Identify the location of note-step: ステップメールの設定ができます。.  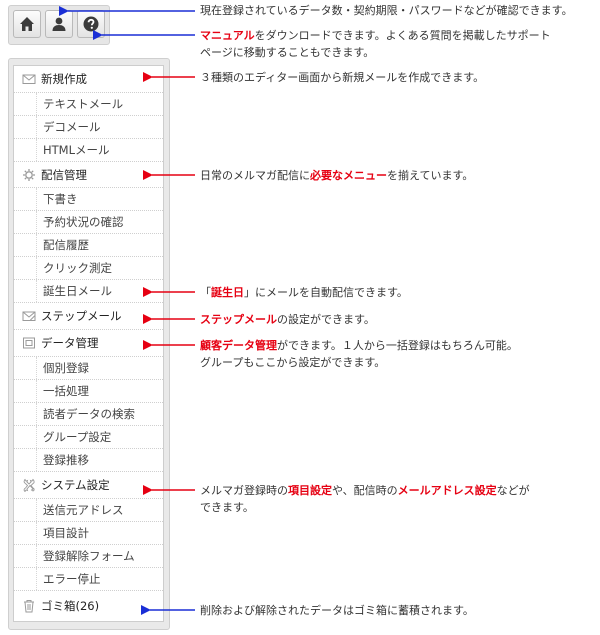
(287, 319).